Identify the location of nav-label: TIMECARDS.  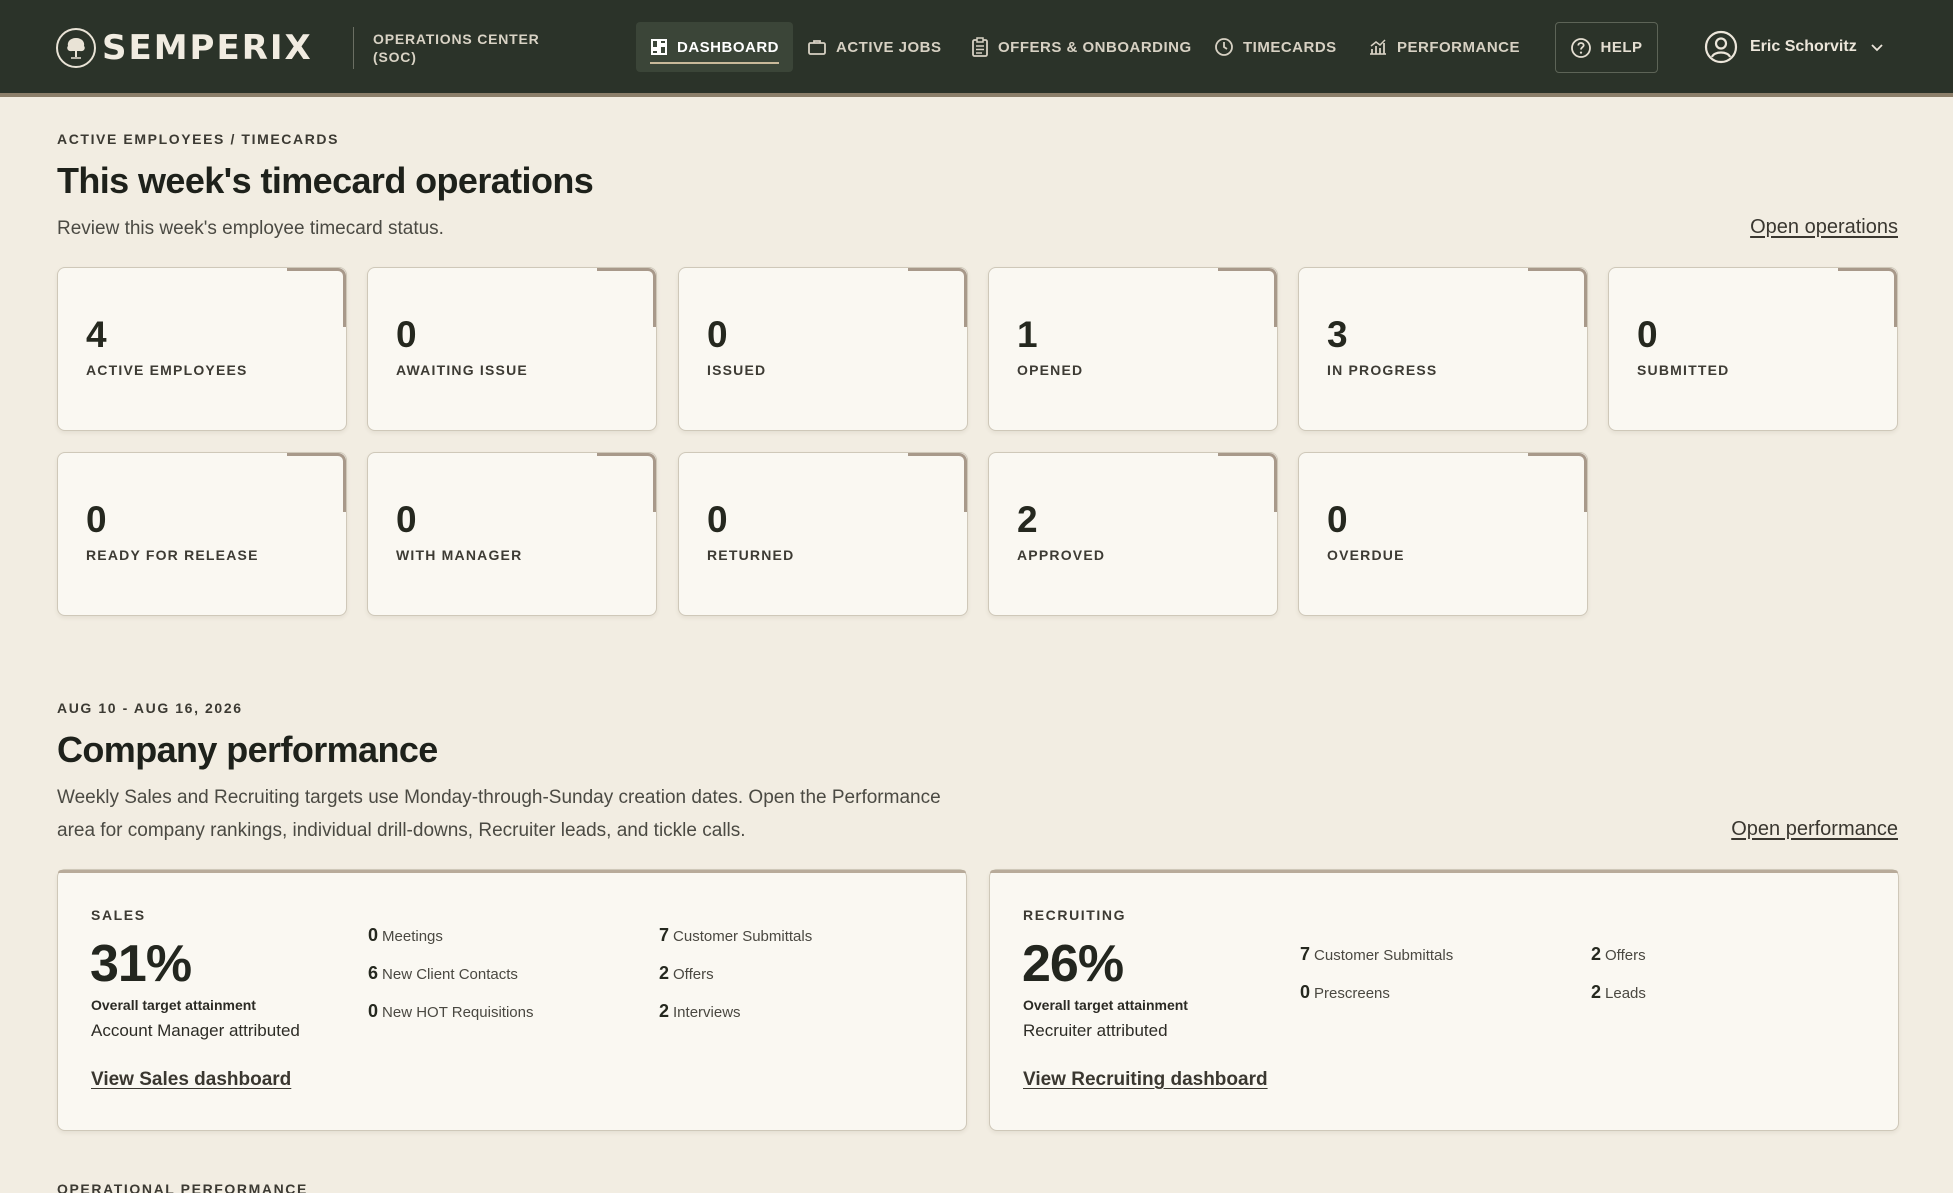
(1290, 47).